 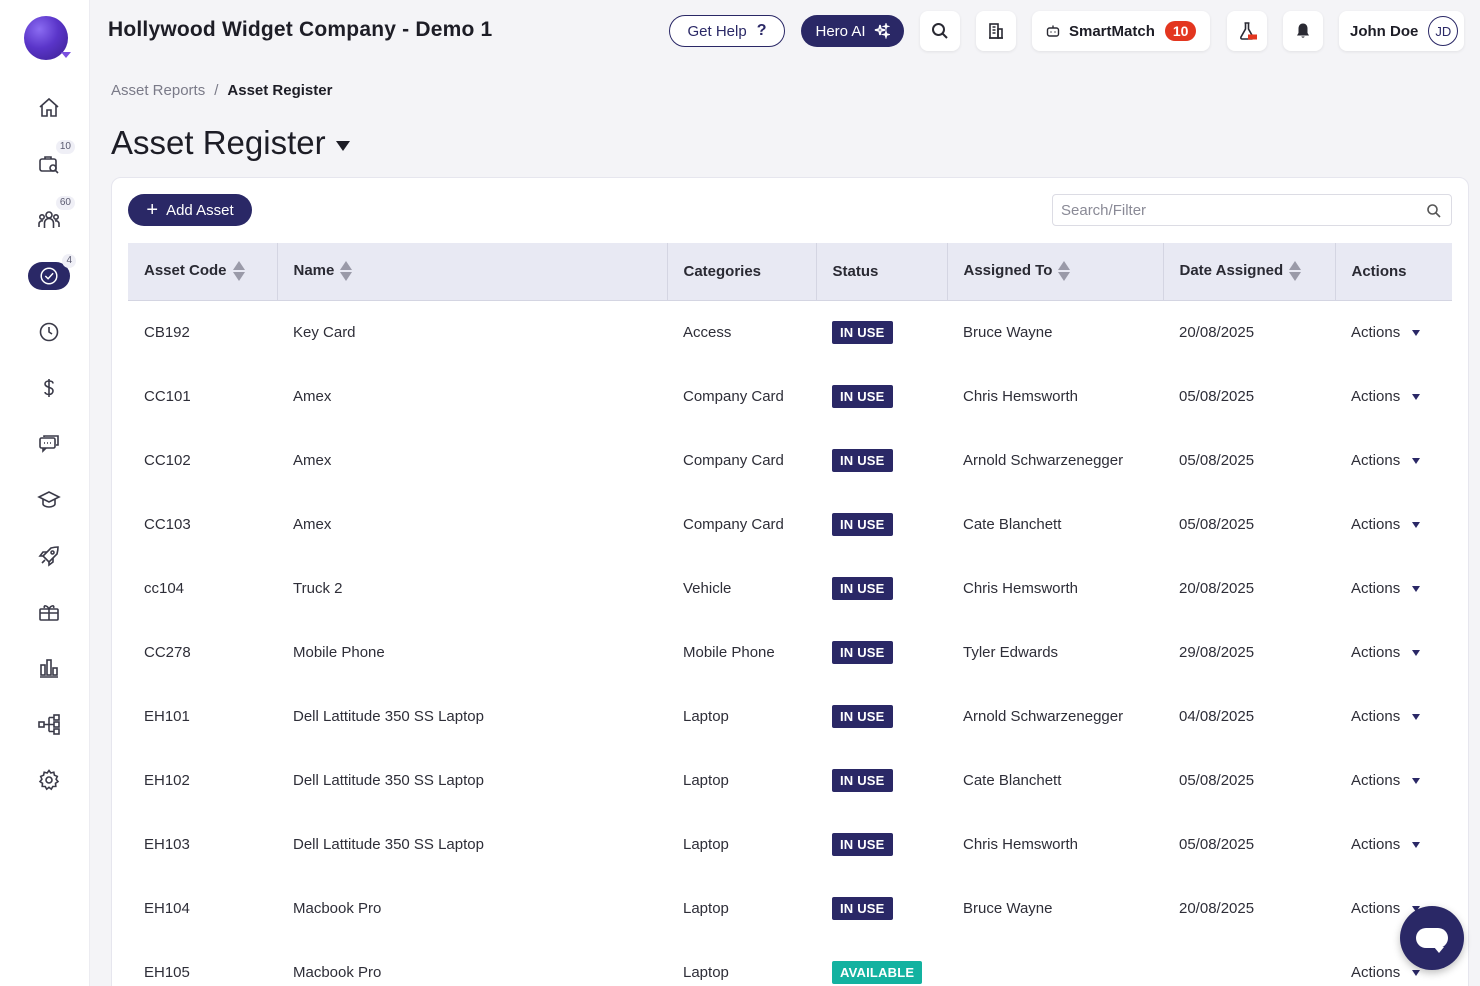 What do you see at coordinates (1247, 31) in the screenshot?
I see `beta-labs-button` at bounding box center [1247, 31].